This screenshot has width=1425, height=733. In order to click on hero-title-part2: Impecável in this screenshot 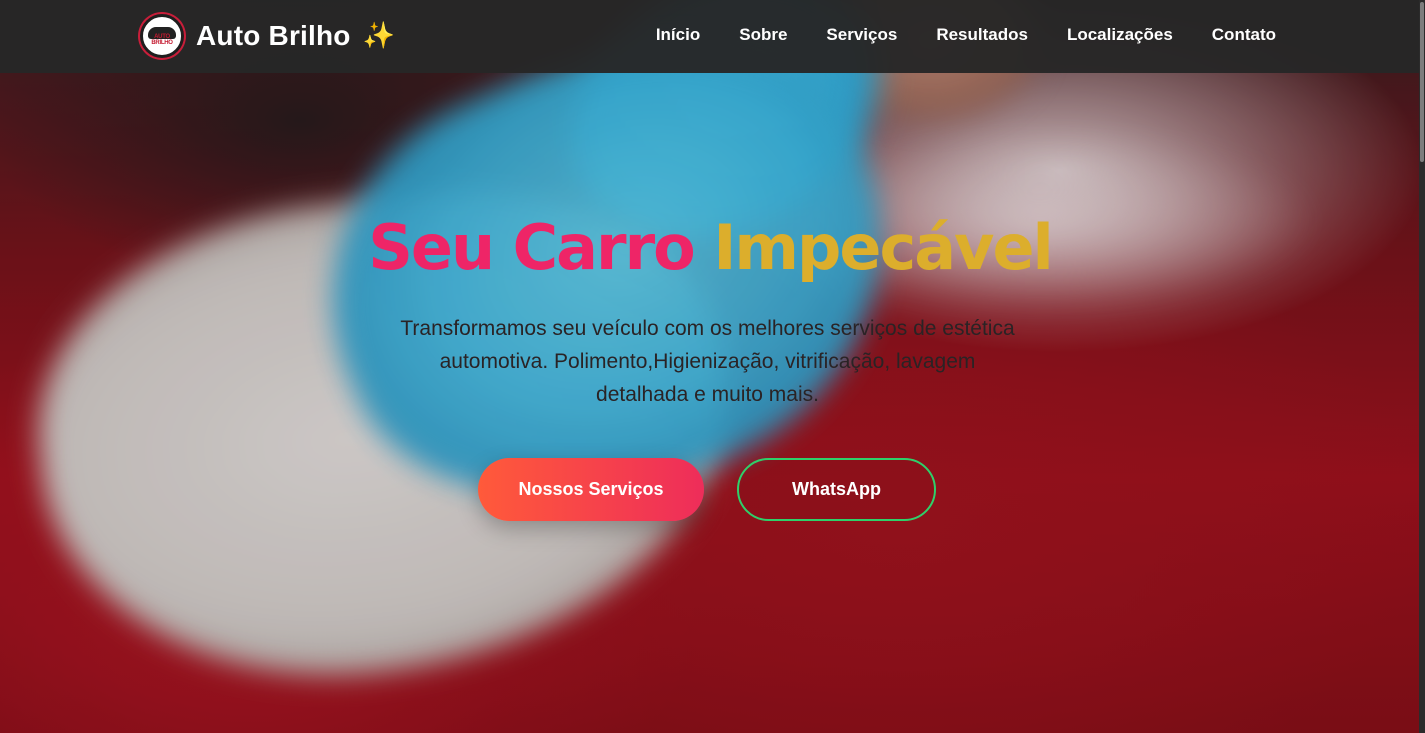, I will do `click(883, 247)`.